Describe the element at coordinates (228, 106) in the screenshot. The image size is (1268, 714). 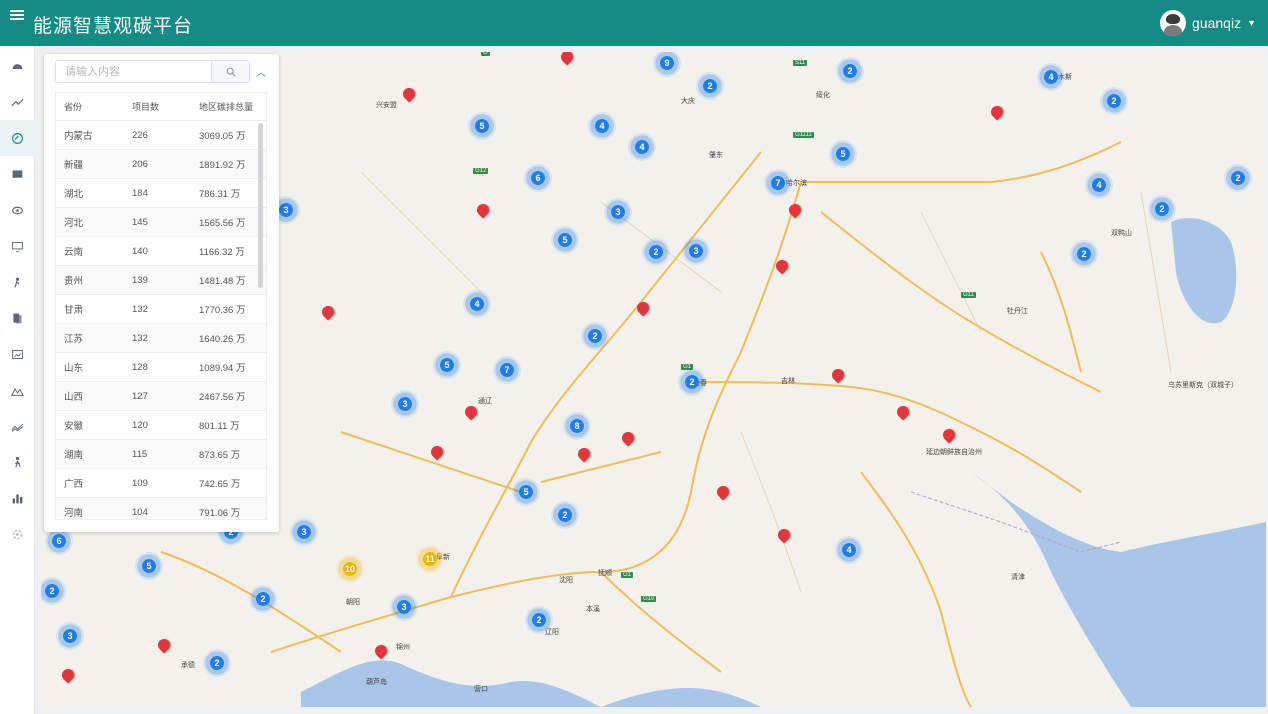
I see `header-emission-total: 地区碳排总量` at that location.